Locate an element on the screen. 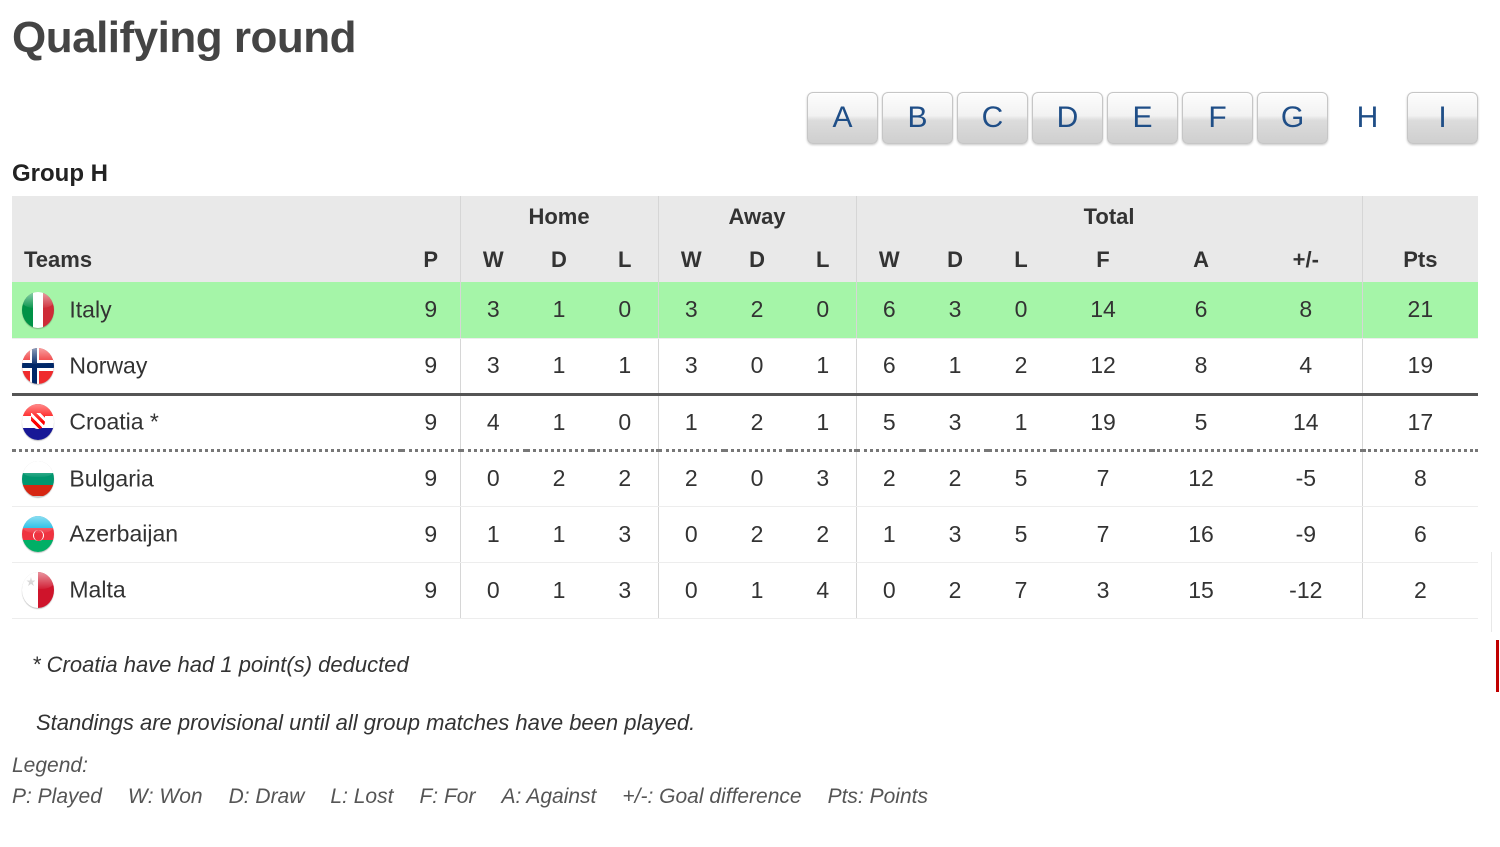 The width and height of the screenshot is (1500, 847). col-header-teams: Teams is located at coordinates (207, 260).